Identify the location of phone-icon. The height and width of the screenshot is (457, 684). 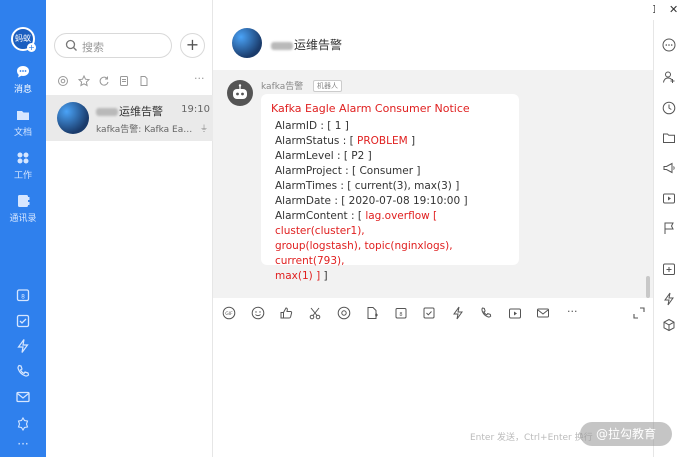
(23, 371).